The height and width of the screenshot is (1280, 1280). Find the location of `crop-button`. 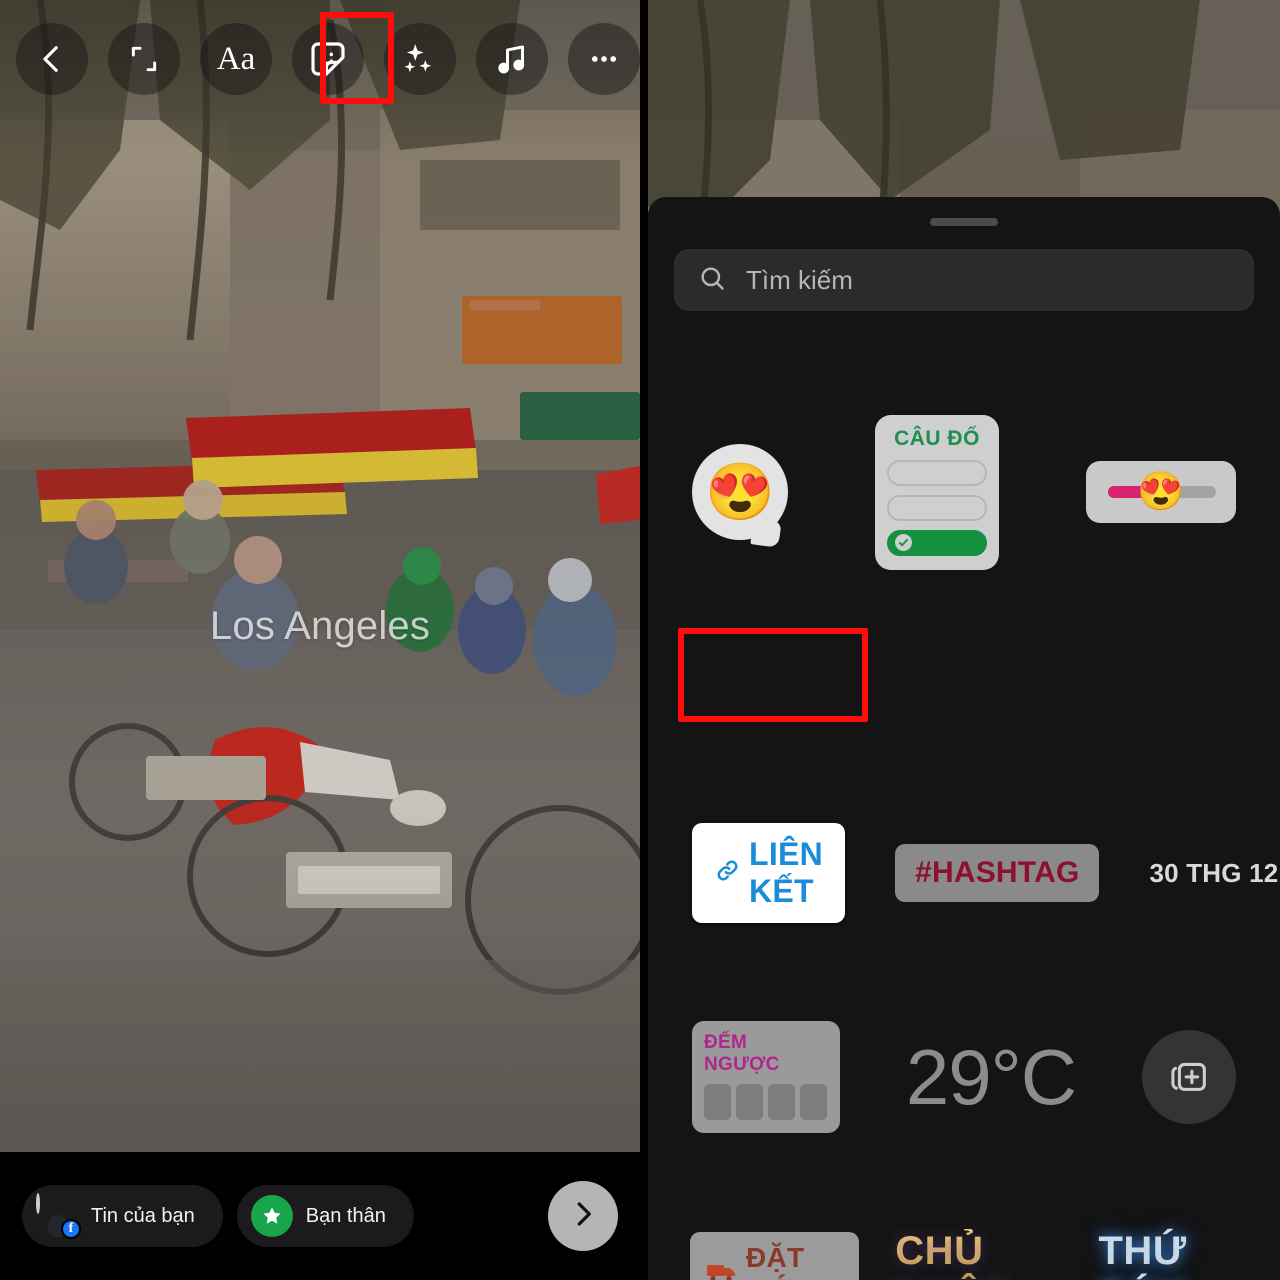

crop-button is located at coordinates (144, 59).